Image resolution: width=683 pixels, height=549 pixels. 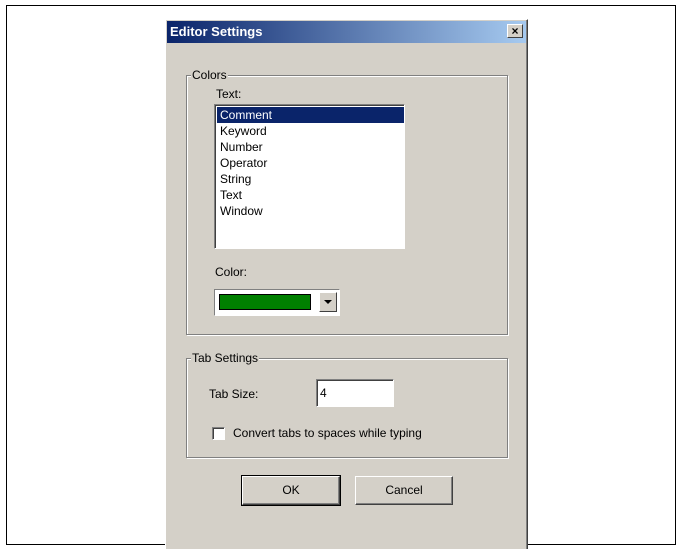 What do you see at coordinates (229, 94) in the screenshot?
I see `text-label: Text:` at bounding box center [229, 94].